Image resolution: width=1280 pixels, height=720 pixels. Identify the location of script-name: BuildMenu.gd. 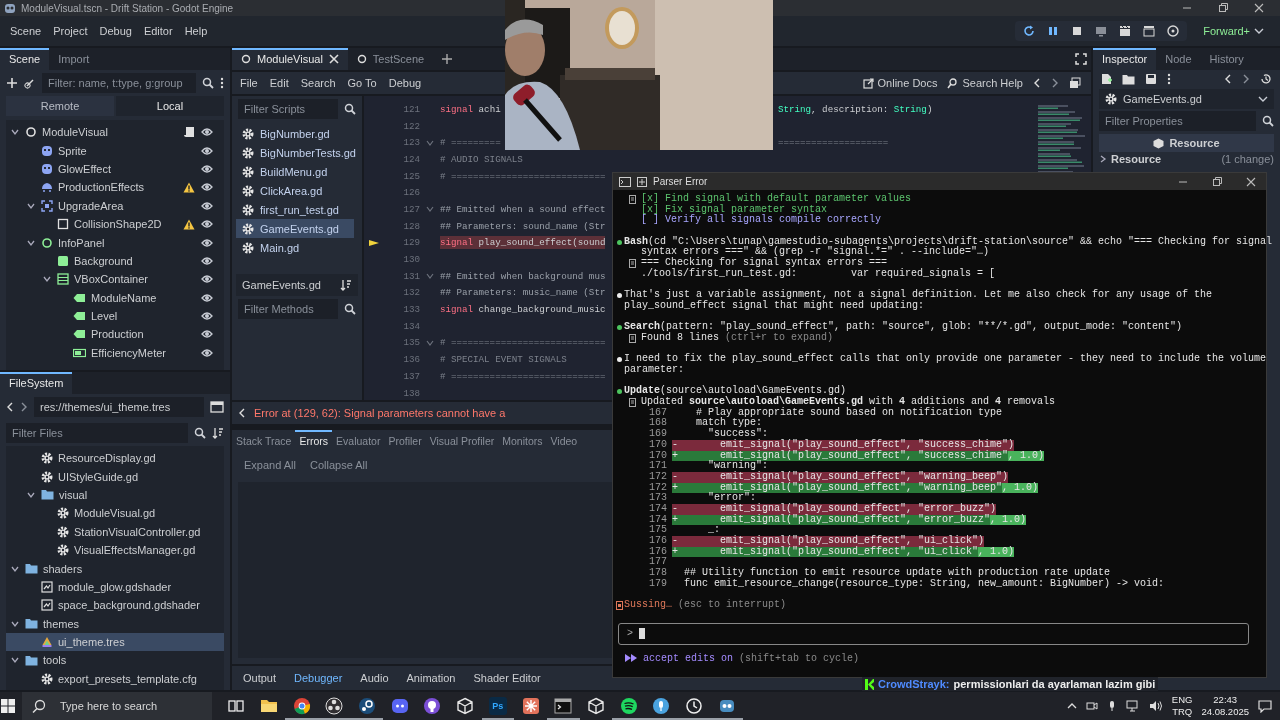
(294, 171).